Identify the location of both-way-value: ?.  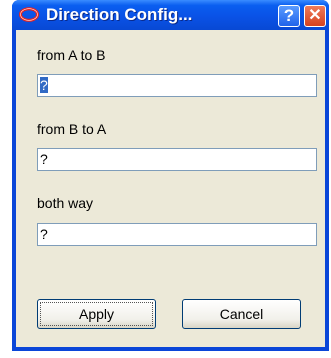
(44, 234).